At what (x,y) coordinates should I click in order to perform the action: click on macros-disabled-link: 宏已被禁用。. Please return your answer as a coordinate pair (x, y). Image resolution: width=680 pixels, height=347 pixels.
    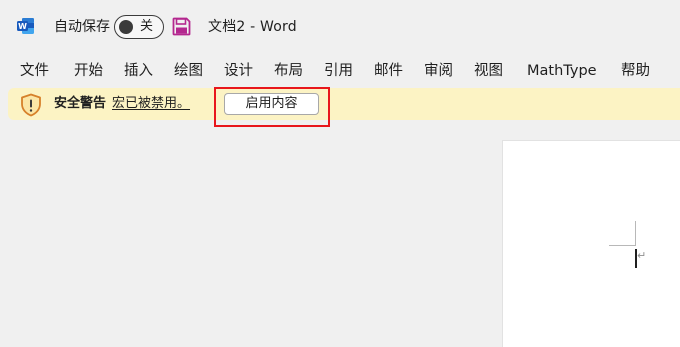
    Looking at the image, I should click on (151, 104).